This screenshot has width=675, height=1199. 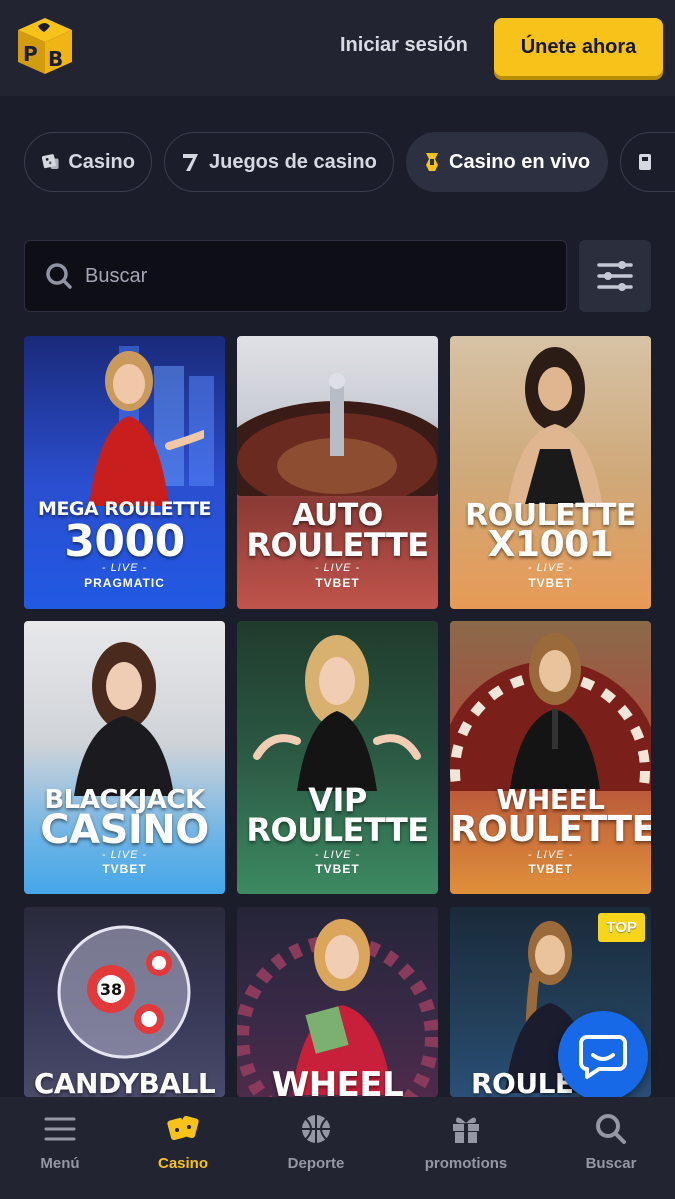 I want to click on bottom-navigation: Menú Casino Deporte promotions Buscar, so click(x=337, y=1148).